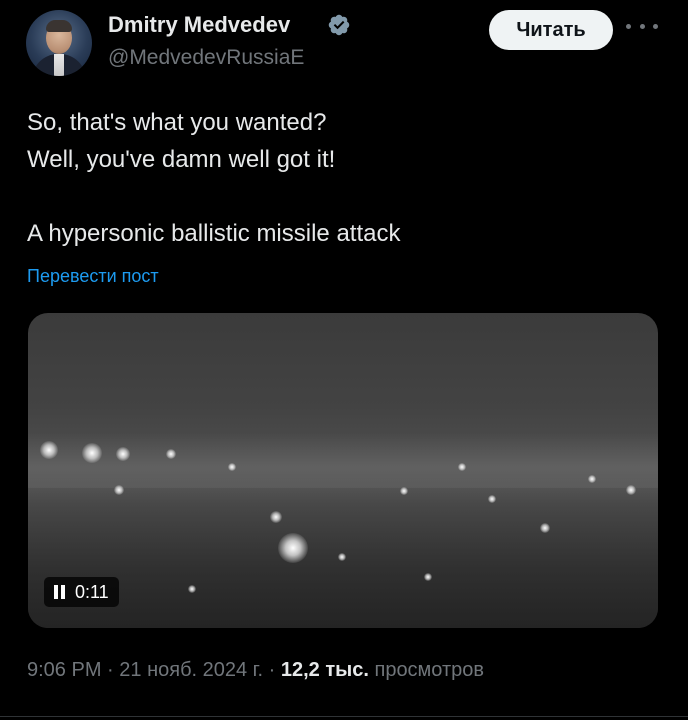  I want to click on verified-badge-icon, so click(339, 25).